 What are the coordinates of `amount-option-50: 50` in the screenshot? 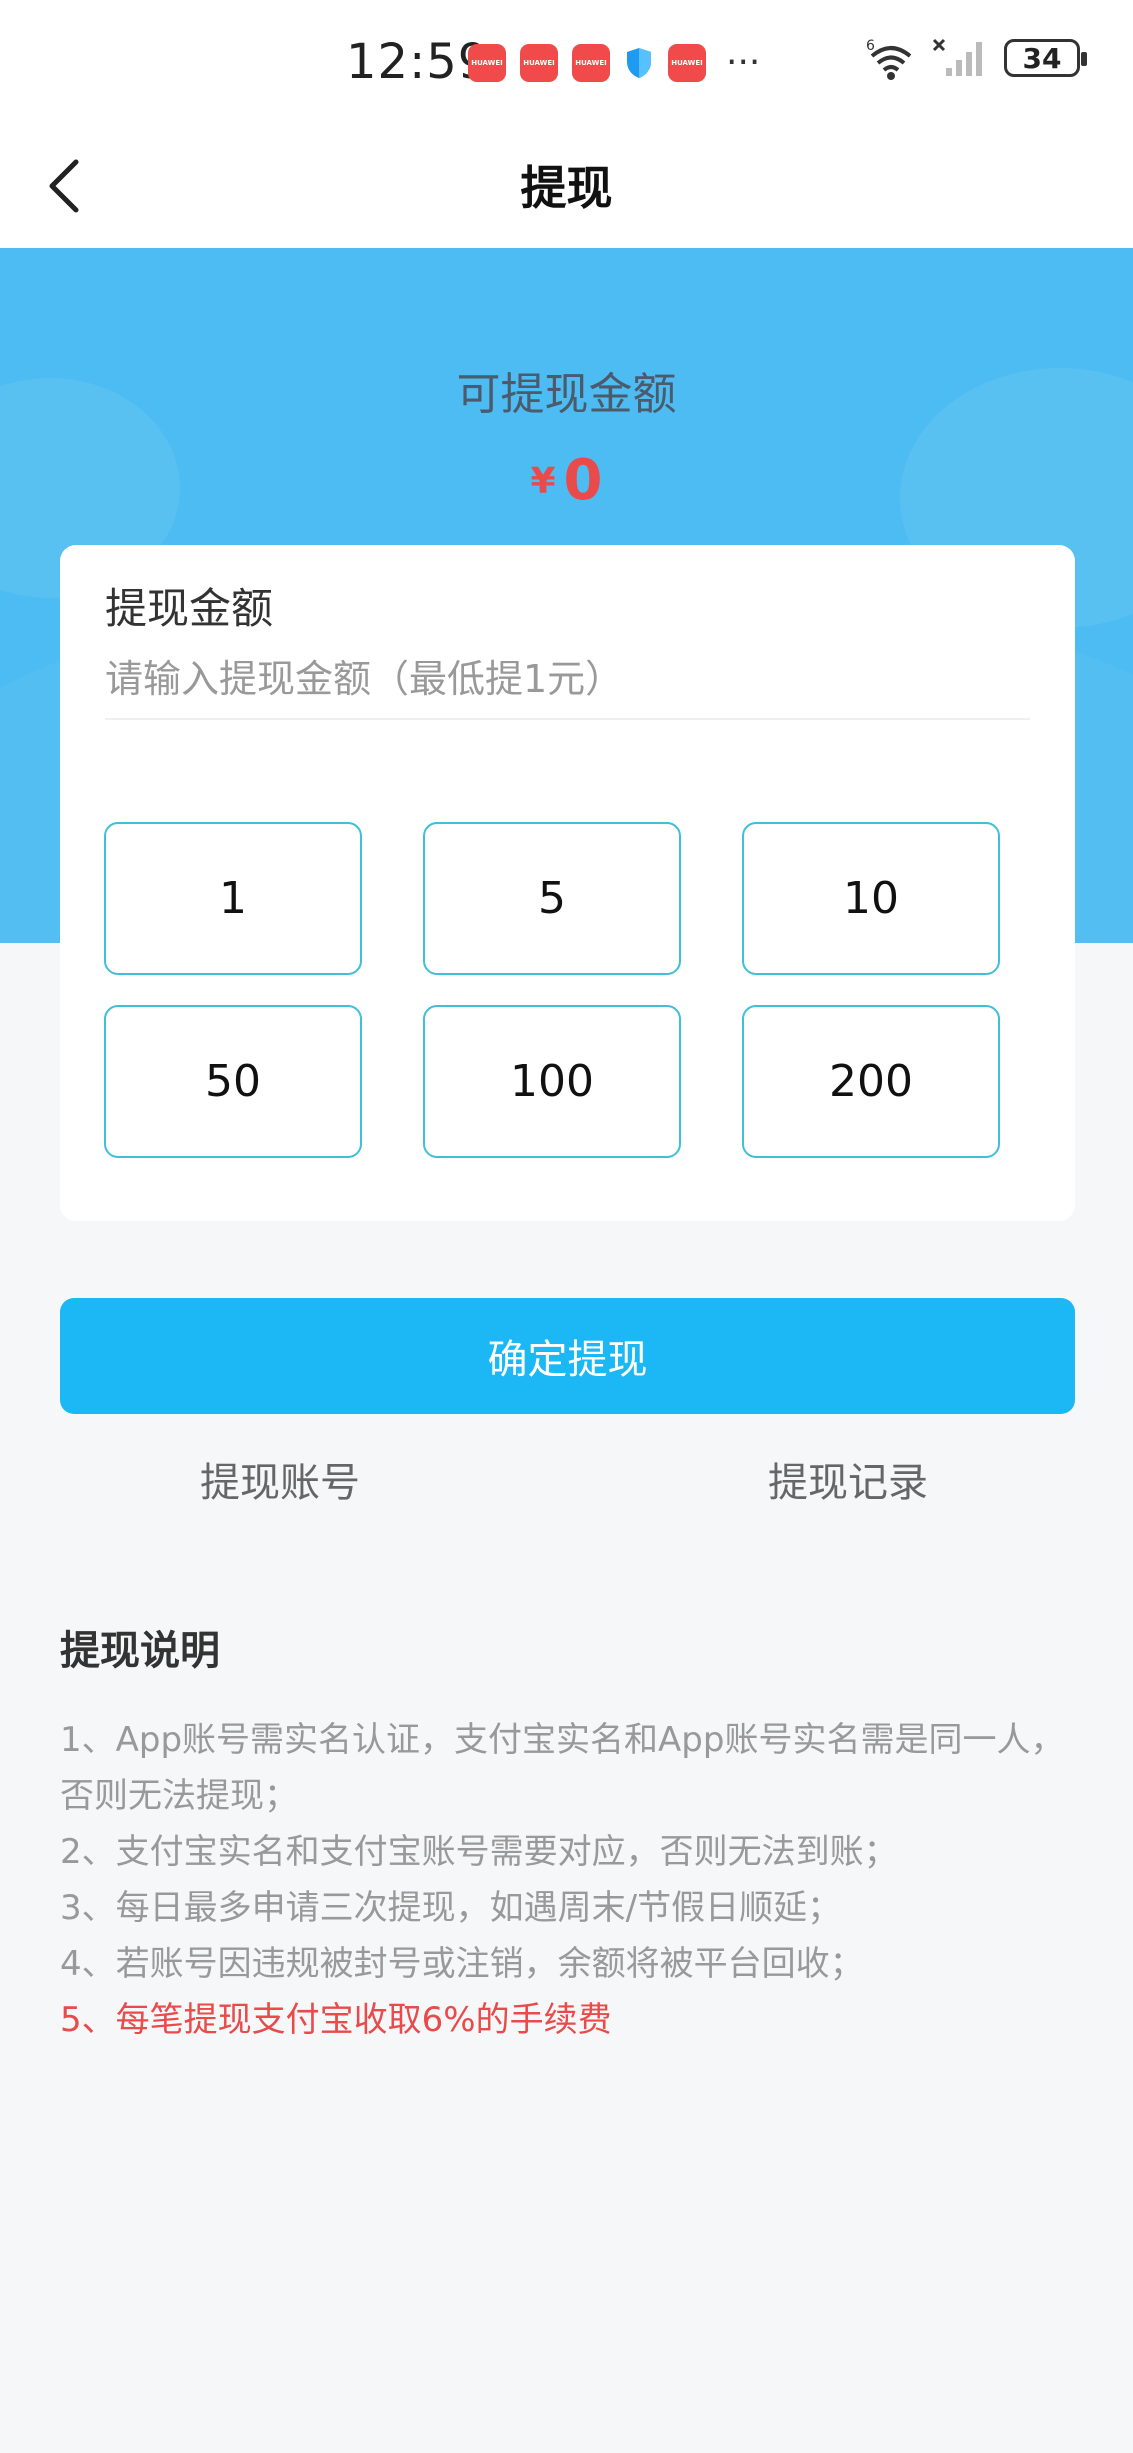 It's located at (233, 1081).